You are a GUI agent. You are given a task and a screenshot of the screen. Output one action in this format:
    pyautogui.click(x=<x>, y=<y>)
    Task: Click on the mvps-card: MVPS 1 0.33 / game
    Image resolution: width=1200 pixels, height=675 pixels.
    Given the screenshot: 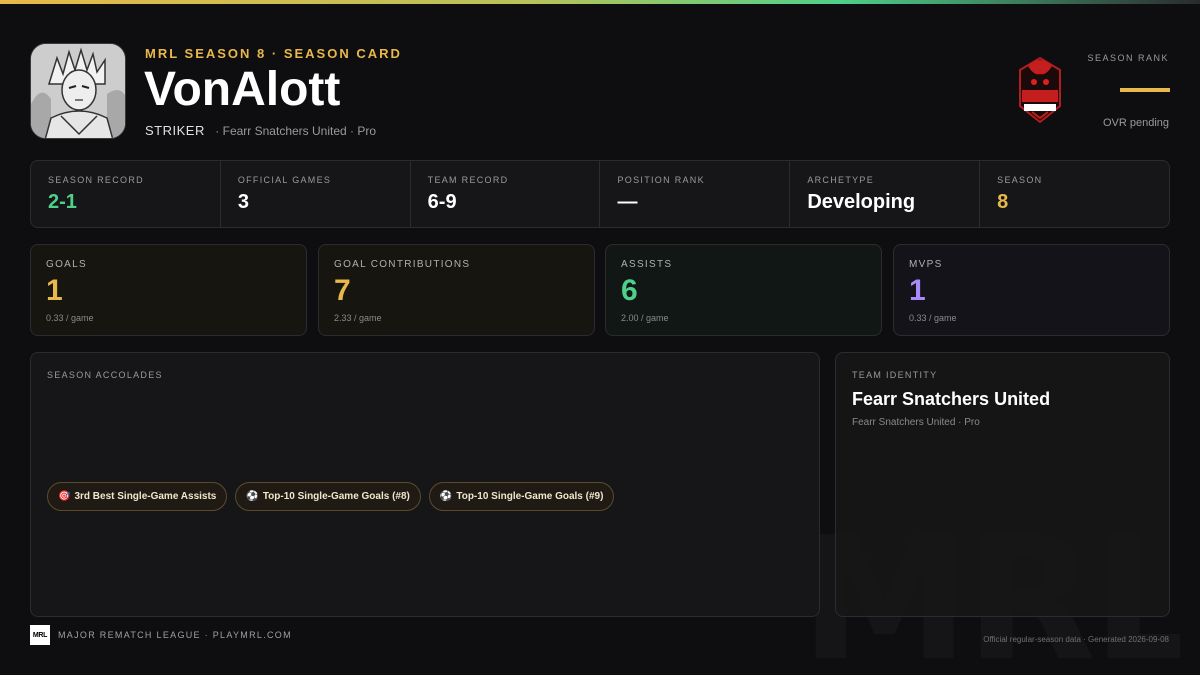 What is the action you would take?
    pyautogui.click(x=1031, y=290)
    